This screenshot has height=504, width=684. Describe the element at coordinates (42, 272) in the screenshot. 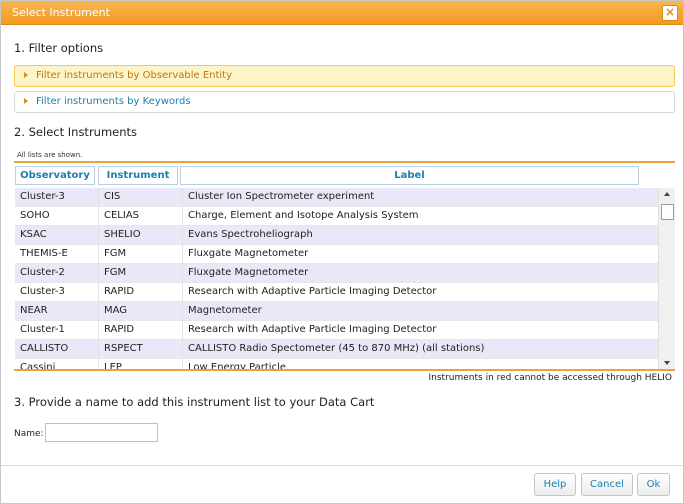

I see `cell-observatory: Cluster-2` at that location.